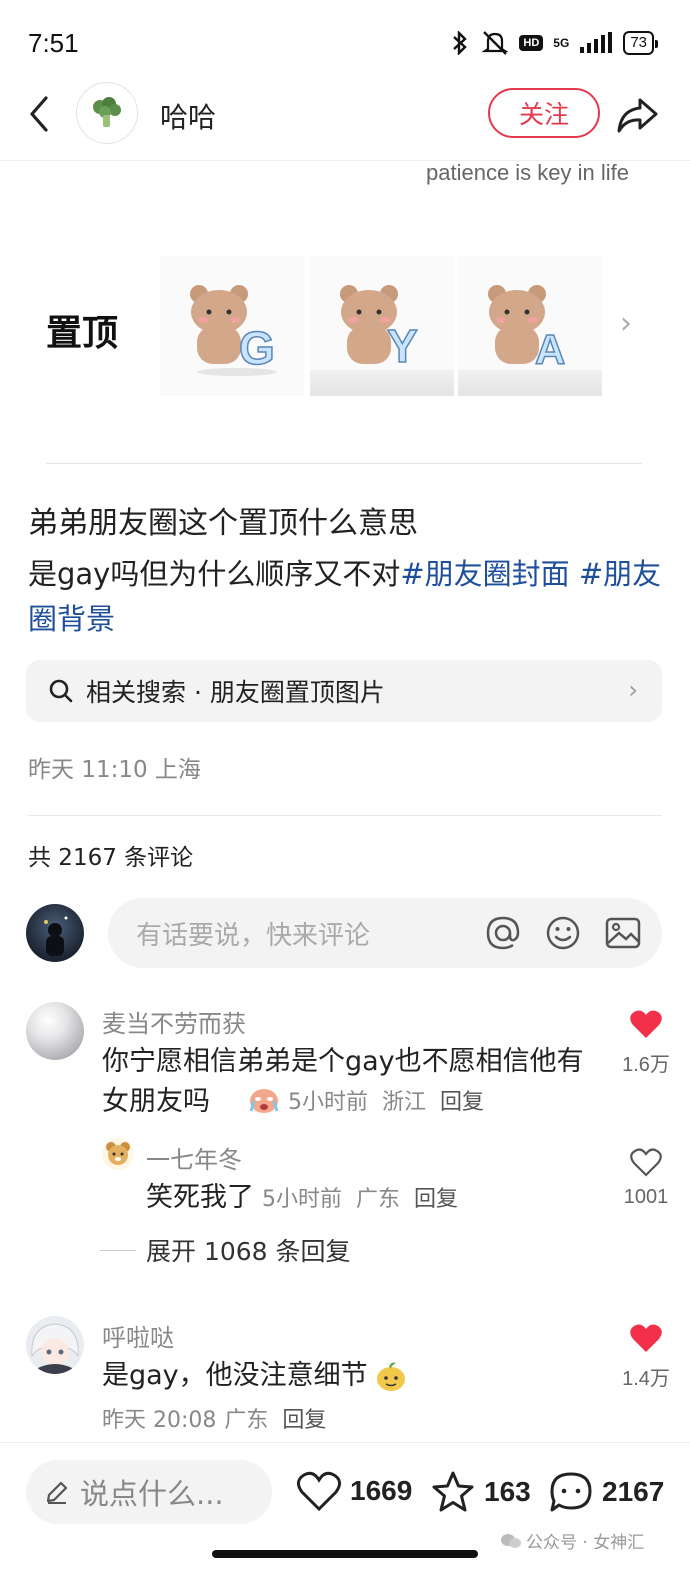  What do you see at coordinates (640, 43) in the screenshot?
I see `battery-indicator: 73` at bounding box center [640, 43].